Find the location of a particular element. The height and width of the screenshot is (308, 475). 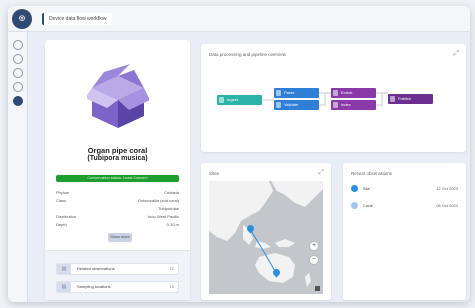

settings-icon is located at coordinates (18, 87).